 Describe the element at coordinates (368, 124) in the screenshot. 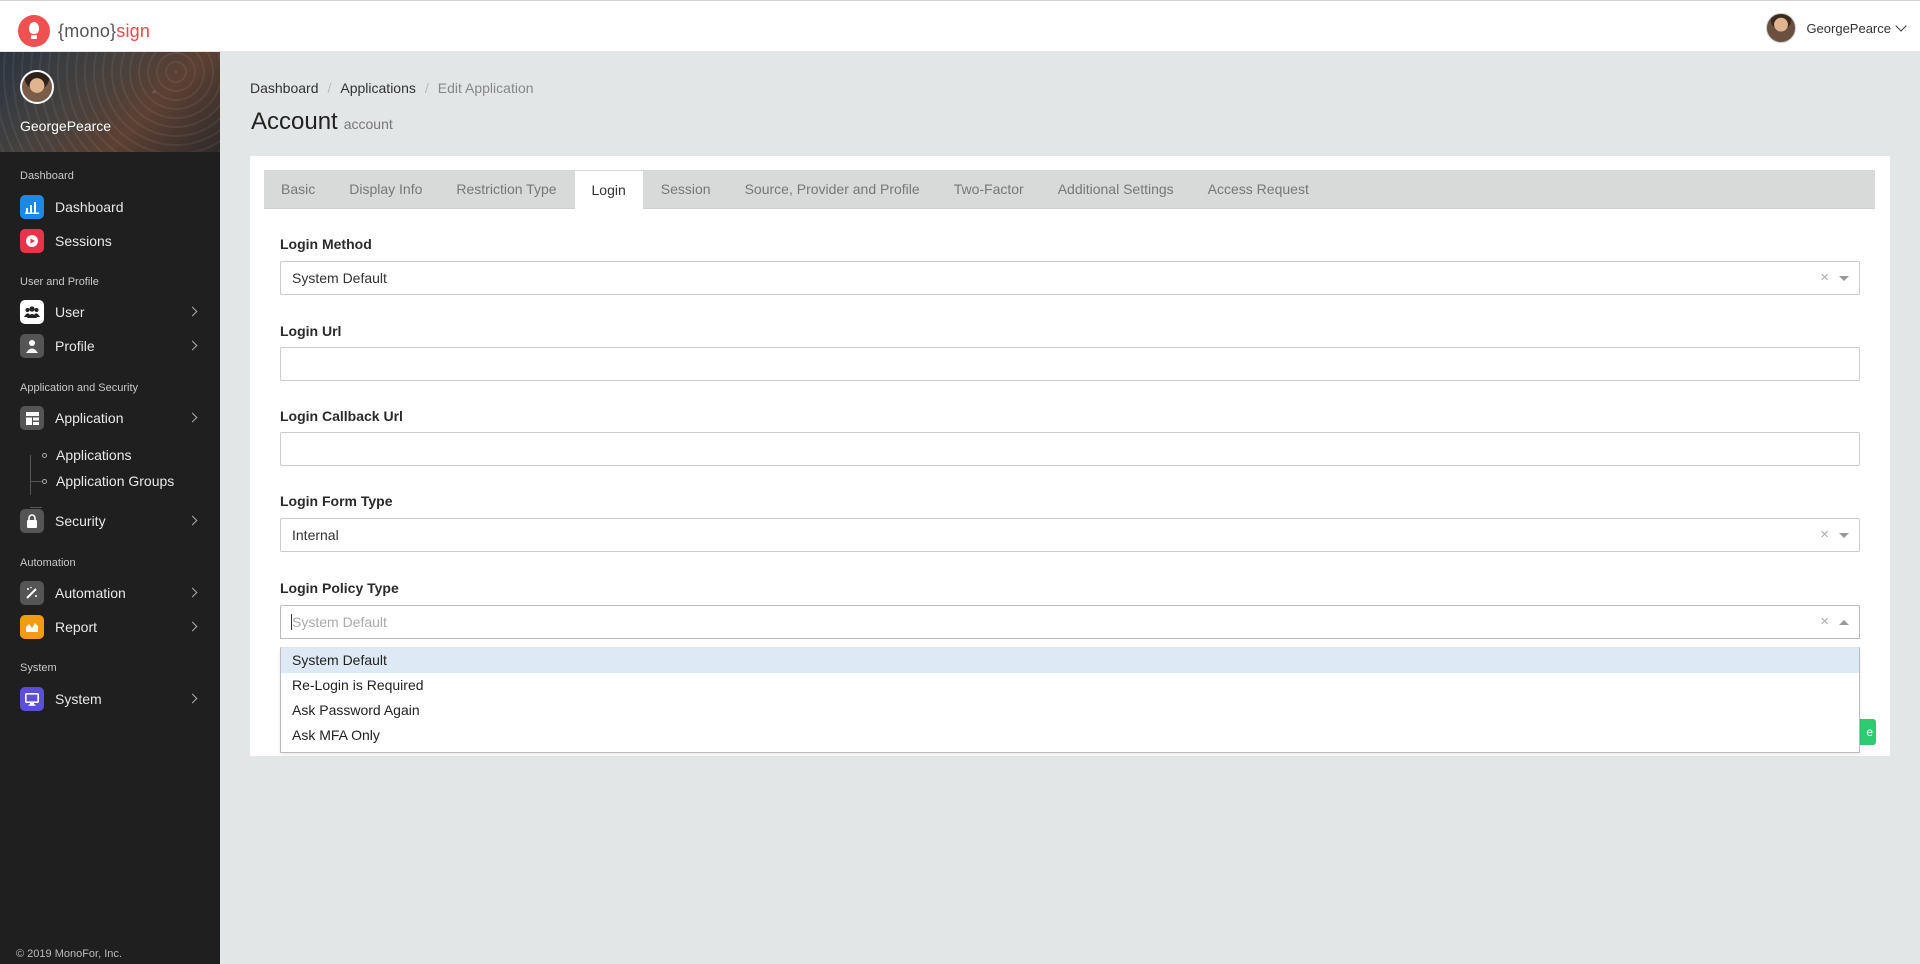

I see `page-subtitle: account` at that location.